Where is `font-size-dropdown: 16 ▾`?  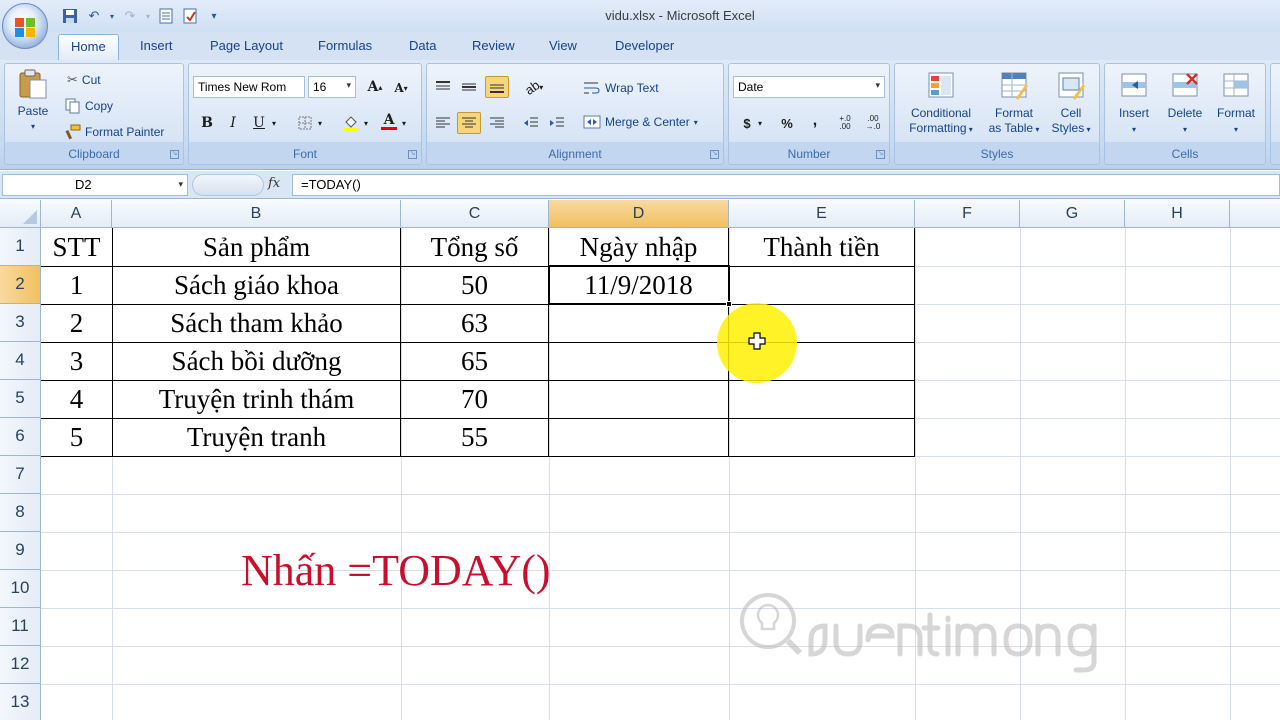 font-size-dropdown: 16 ▾ is located at coordinates (332, 87).